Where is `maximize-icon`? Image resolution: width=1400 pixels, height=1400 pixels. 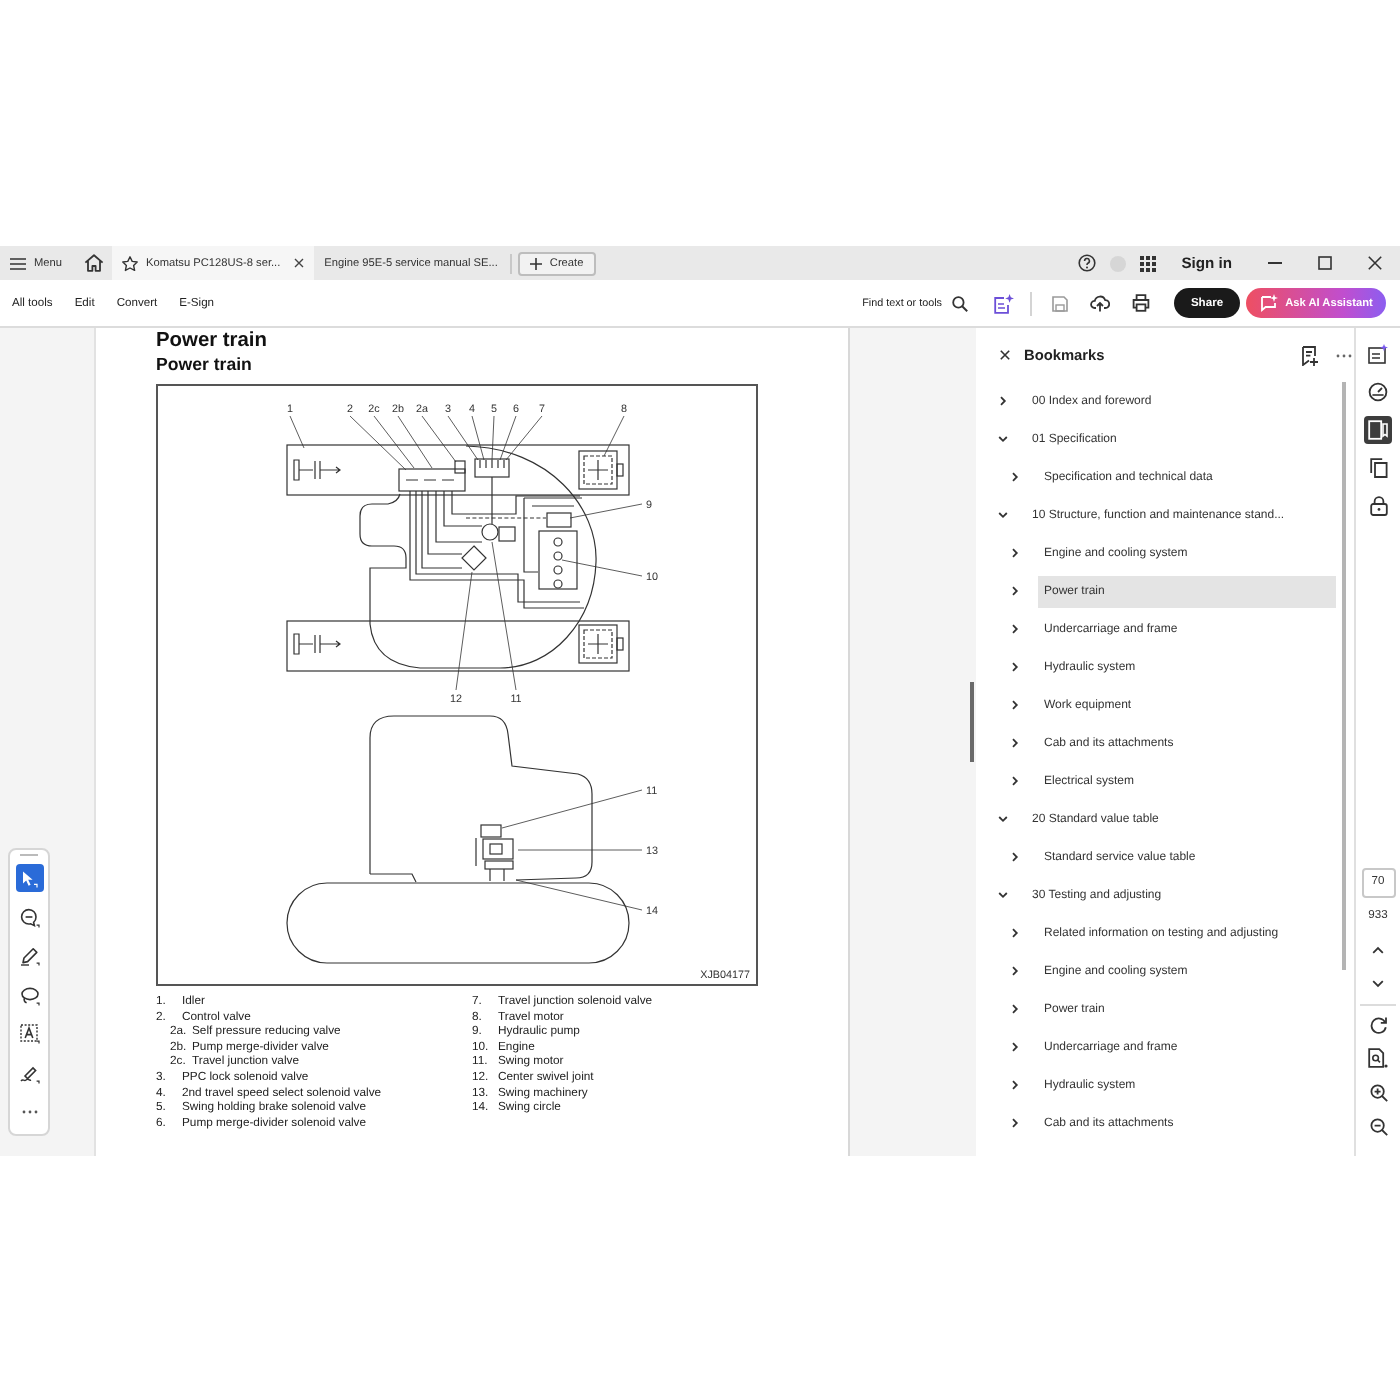
maximize-icon is located at coordinates (1325, 263).